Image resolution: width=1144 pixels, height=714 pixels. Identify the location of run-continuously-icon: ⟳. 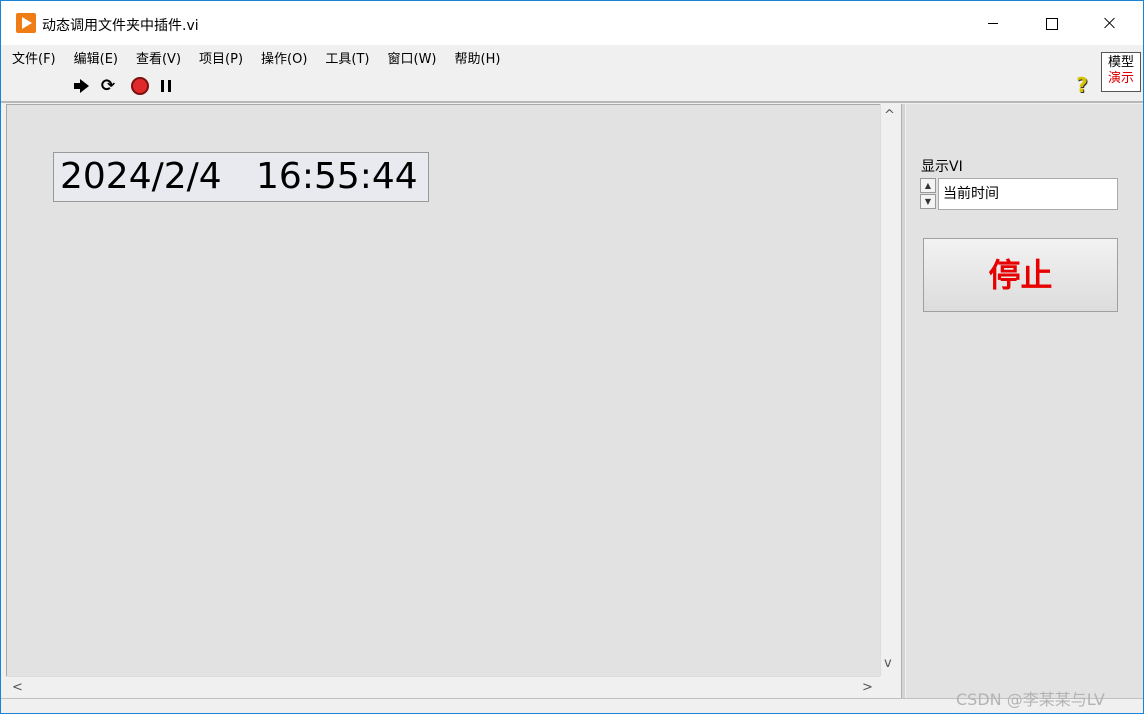
(108, 86).